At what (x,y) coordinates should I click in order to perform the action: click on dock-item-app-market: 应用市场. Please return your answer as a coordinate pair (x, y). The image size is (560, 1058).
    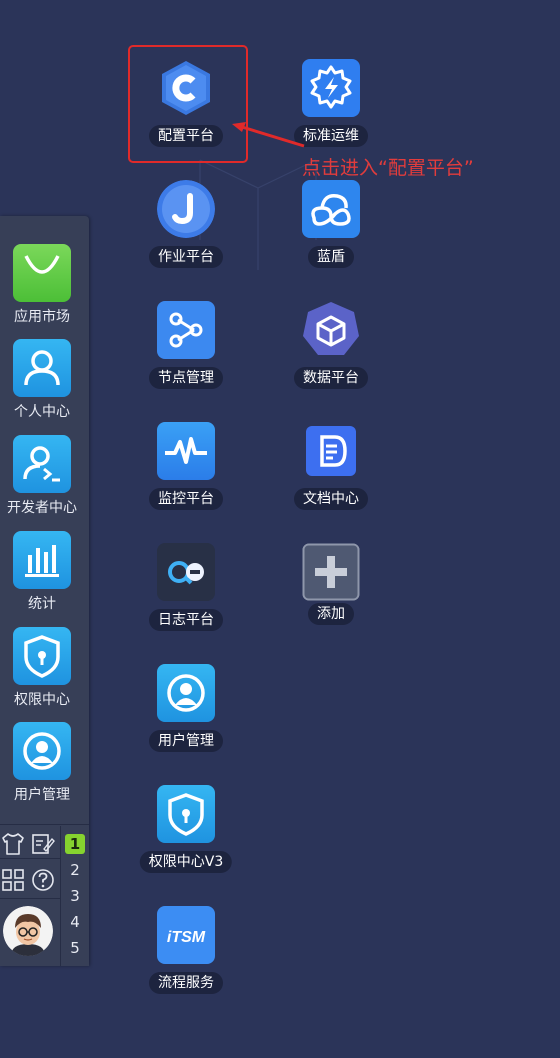
    Looking at the image, I should click on (44, 292).